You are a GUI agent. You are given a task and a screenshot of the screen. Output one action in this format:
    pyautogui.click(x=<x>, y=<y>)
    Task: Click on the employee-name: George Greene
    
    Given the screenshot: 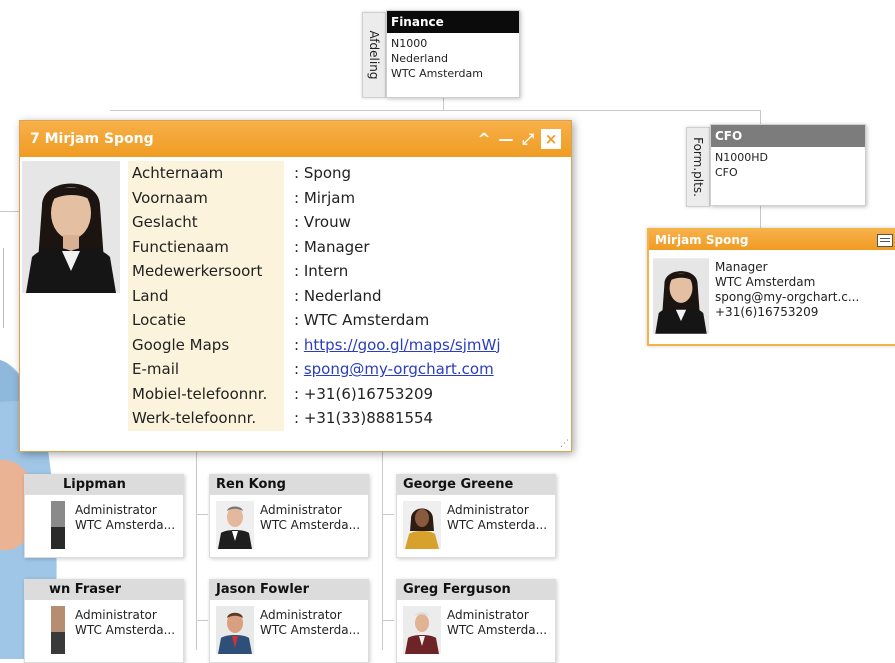 What is the action you would take?
    pyautogui.click(x=476, y=485)
    